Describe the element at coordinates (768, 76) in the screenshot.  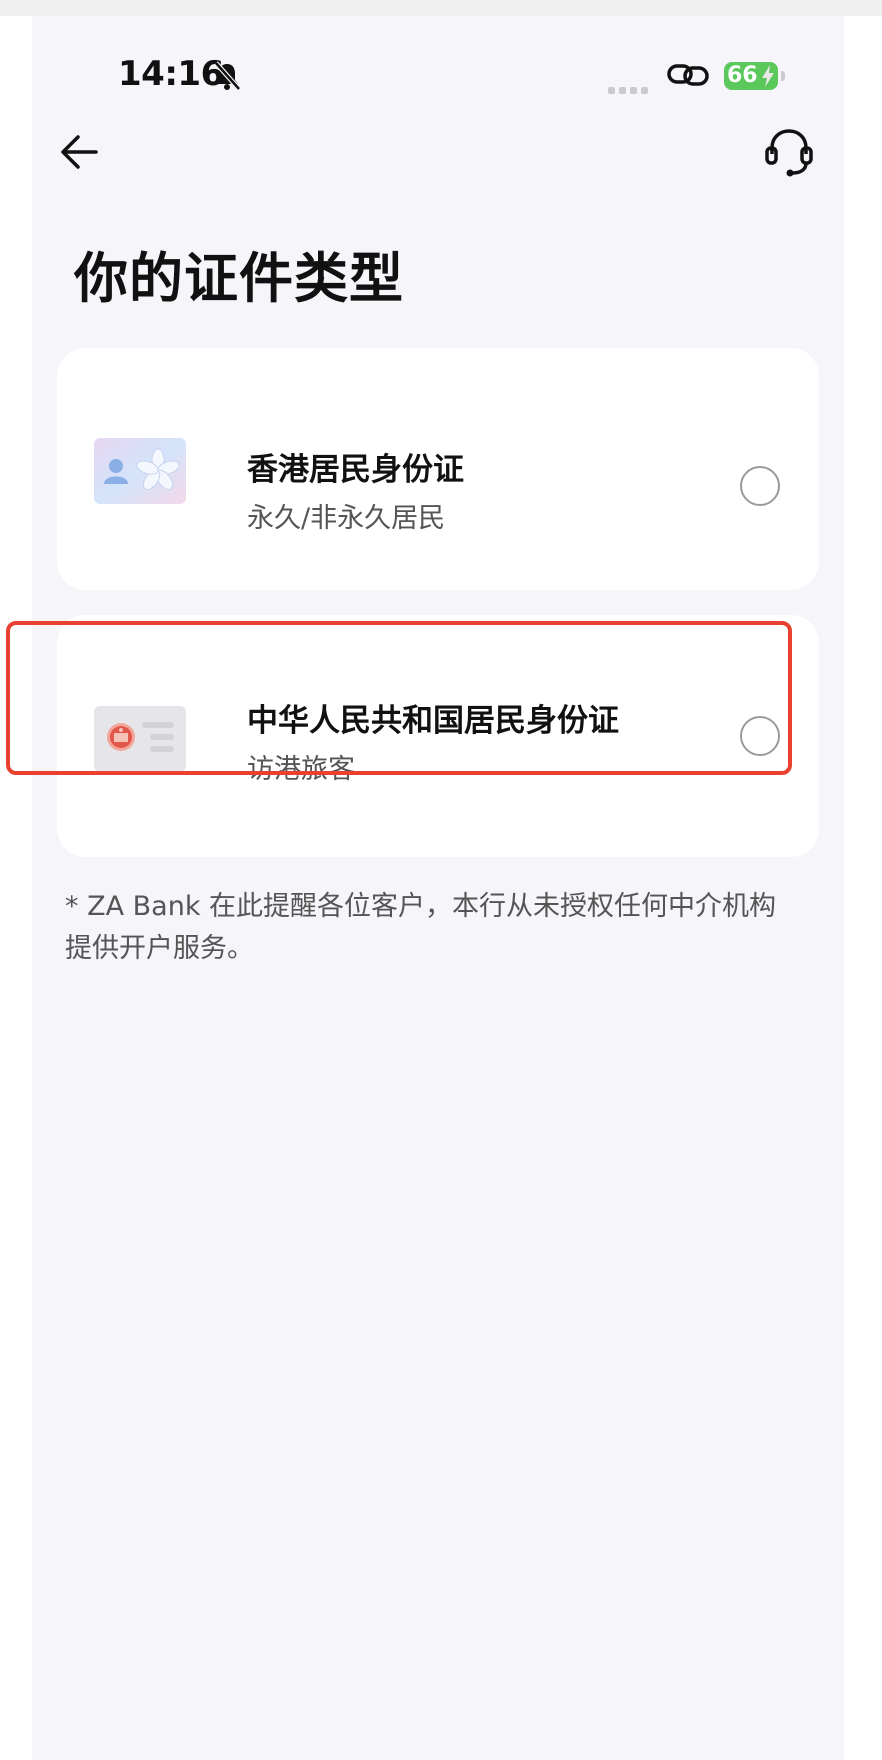
I see `bolt-icon` at that location.